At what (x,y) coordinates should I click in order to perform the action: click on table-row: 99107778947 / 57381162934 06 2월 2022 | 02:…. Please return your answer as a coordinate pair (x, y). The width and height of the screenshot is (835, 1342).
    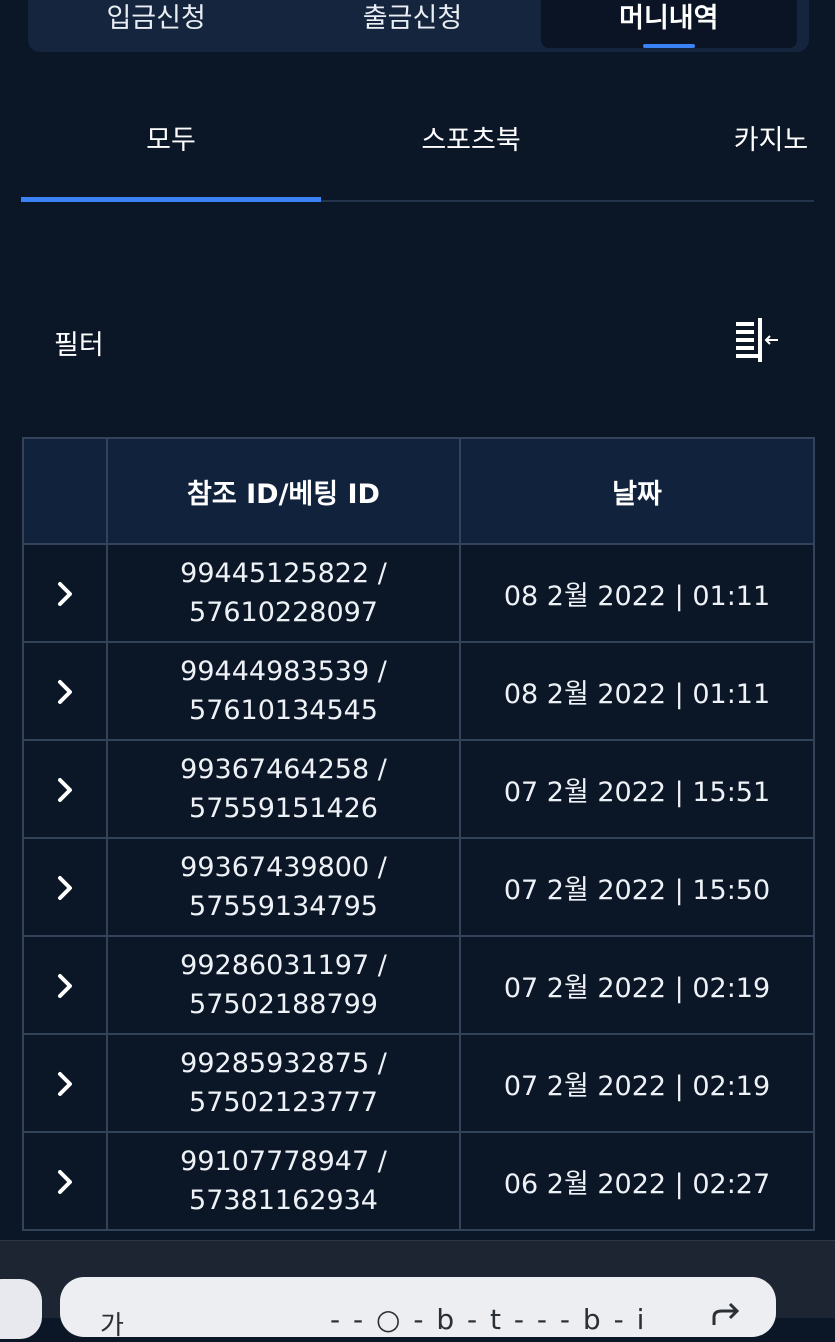
    Looking at the image, I should click on (418, 1181).